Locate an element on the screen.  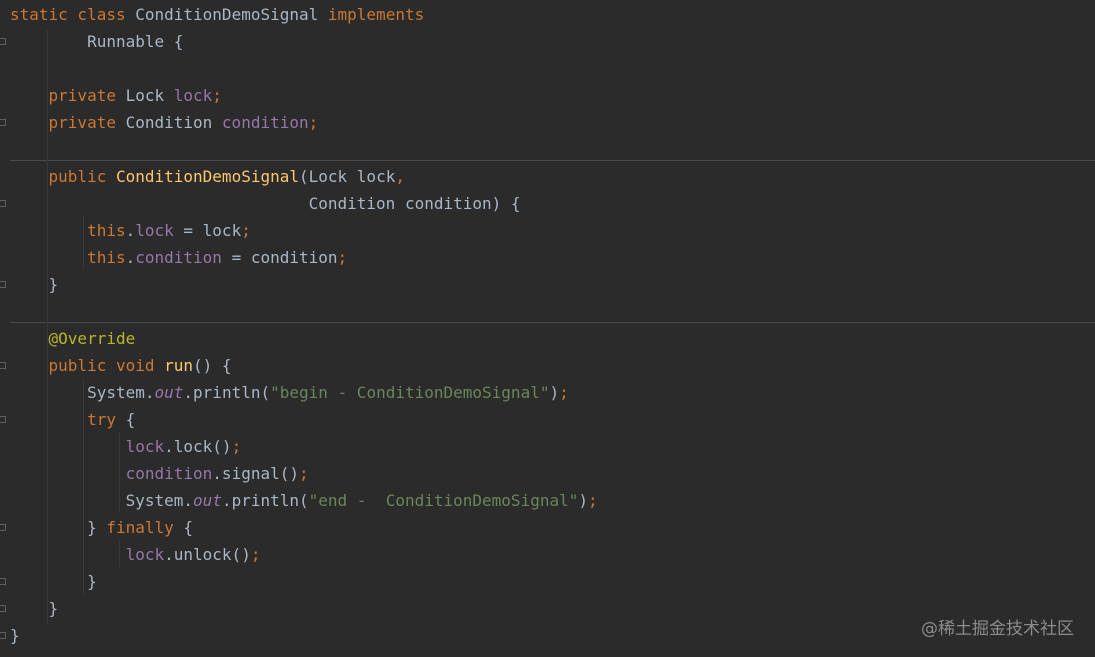
code-token: public void is located at coordinates (87, 365).